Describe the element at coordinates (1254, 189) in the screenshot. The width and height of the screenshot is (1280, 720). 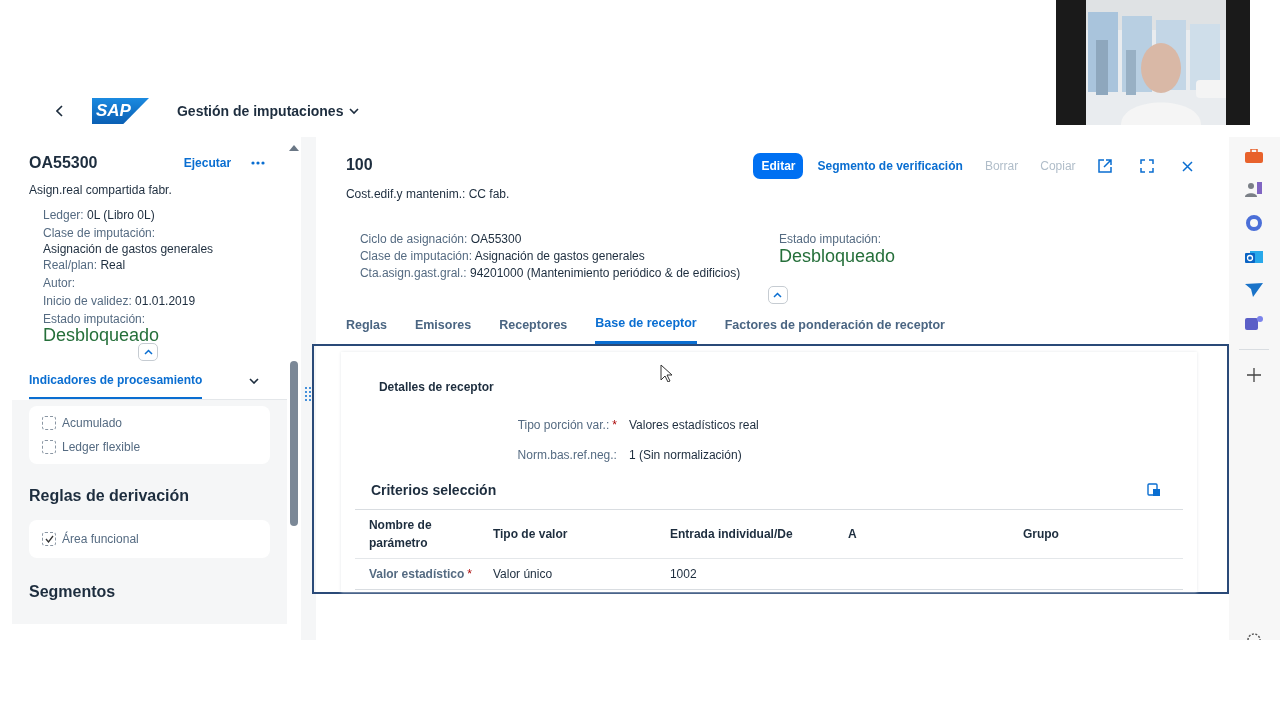
I see `people-icon` at that location.